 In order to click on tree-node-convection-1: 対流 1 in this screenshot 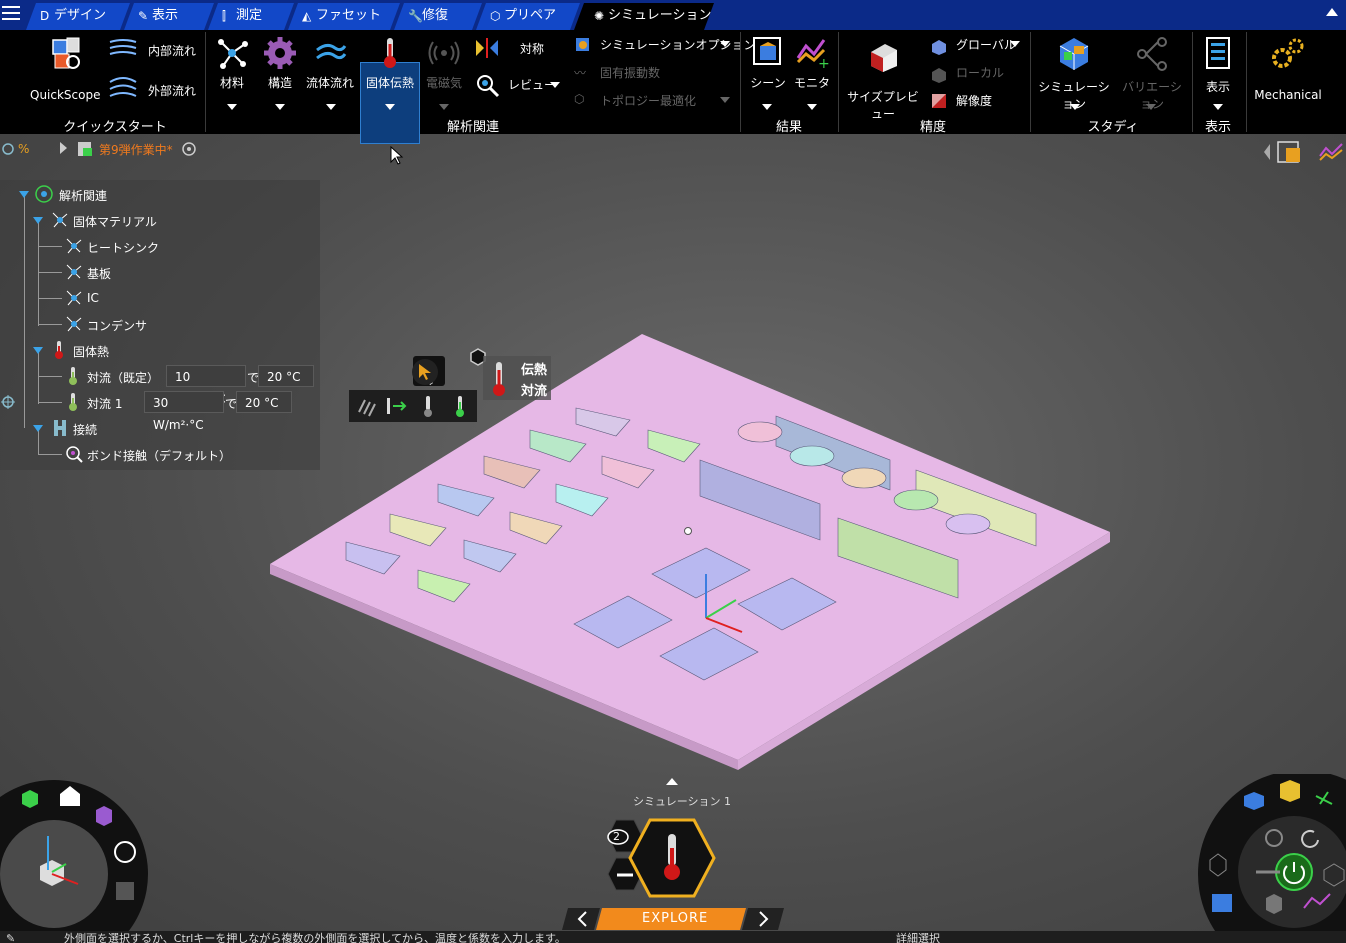, I will do `click(104, 403)`.